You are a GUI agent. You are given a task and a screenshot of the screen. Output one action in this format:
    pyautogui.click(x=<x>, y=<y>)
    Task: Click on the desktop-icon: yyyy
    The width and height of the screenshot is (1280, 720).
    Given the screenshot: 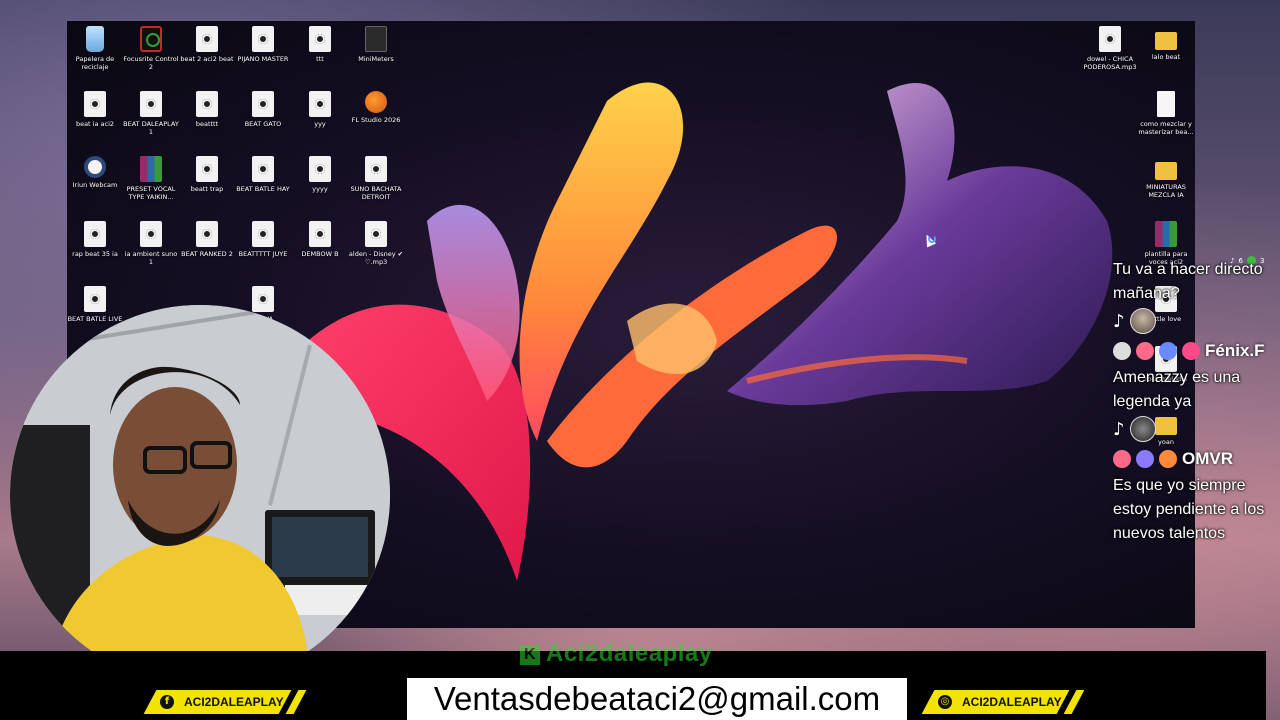 What is the action you would take?
    pyautogui.click(x=320, y=174)
    